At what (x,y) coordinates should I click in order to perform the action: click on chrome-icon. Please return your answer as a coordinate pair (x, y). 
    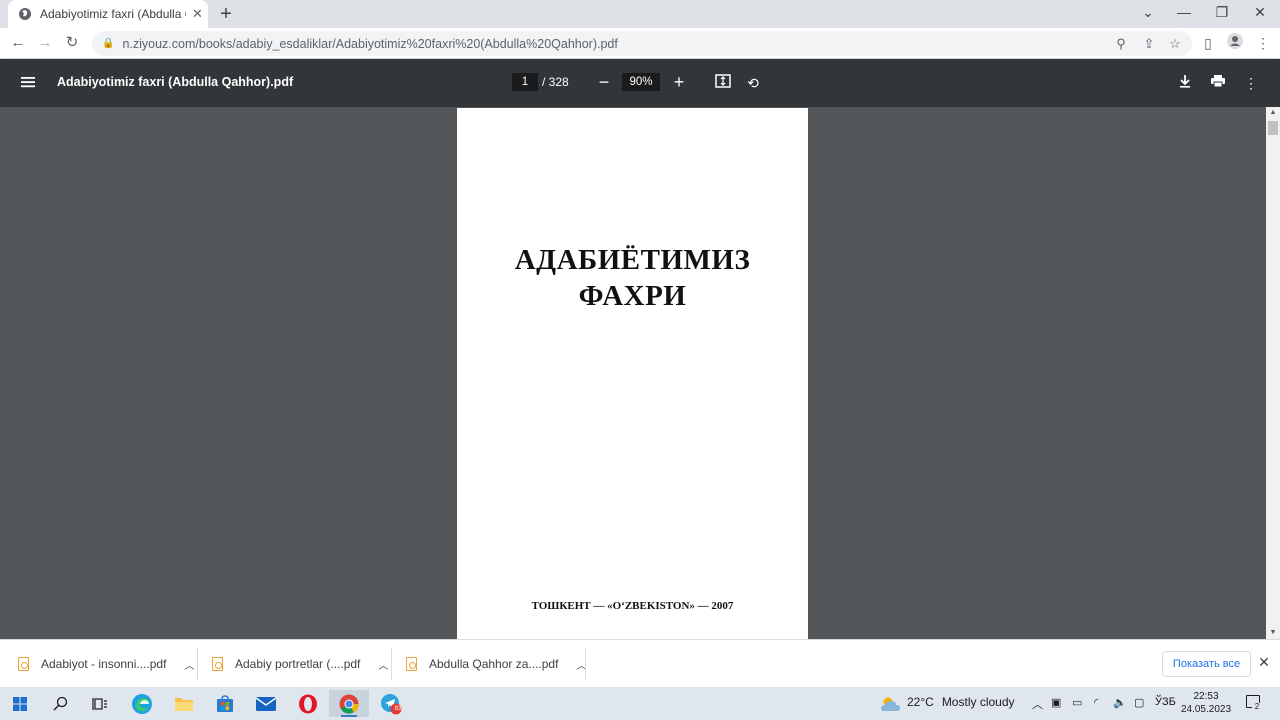
    Looking at the image, I should click on (349, 703).